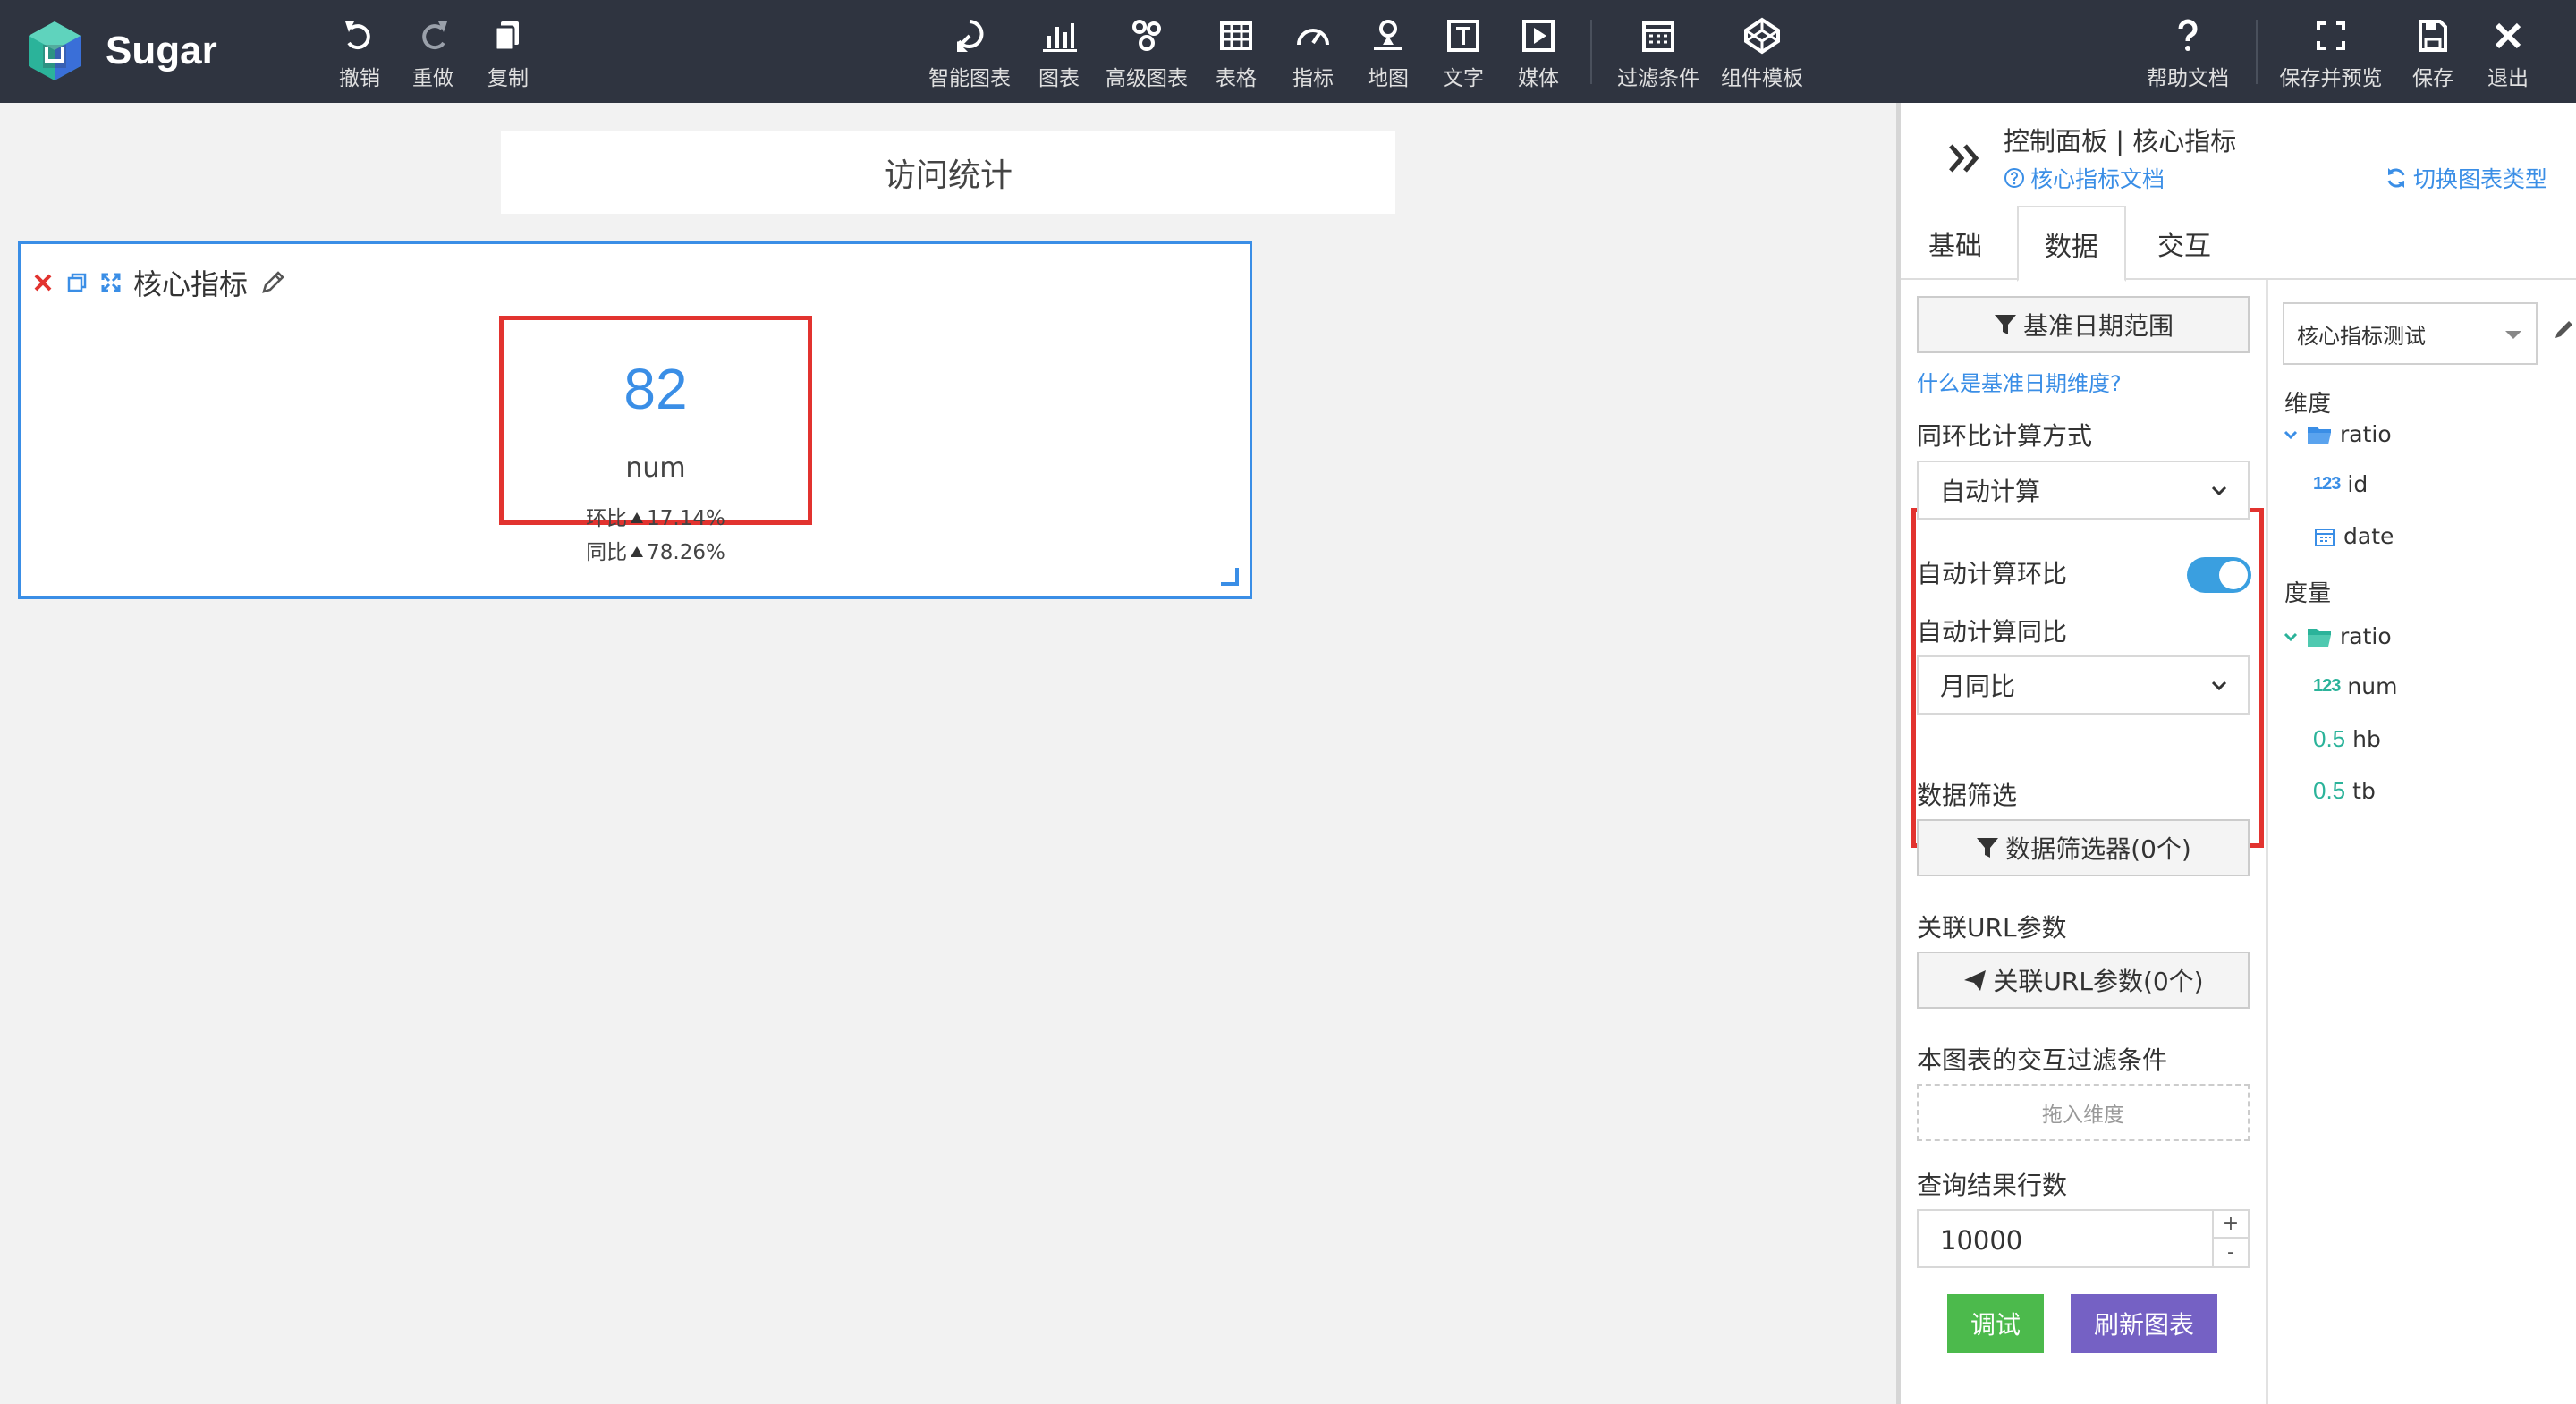  I want to click on component-template-button: 组件模板, so click(1762, 54).